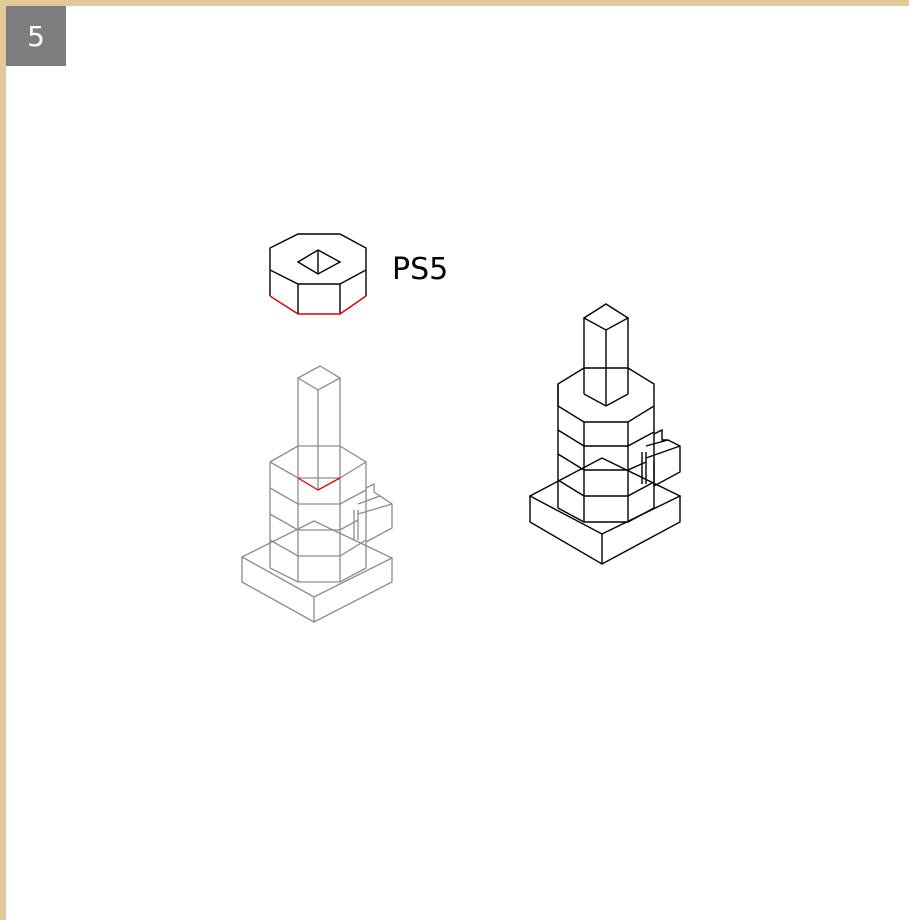  I want to click on ghost-base-top, so click(317, 559).